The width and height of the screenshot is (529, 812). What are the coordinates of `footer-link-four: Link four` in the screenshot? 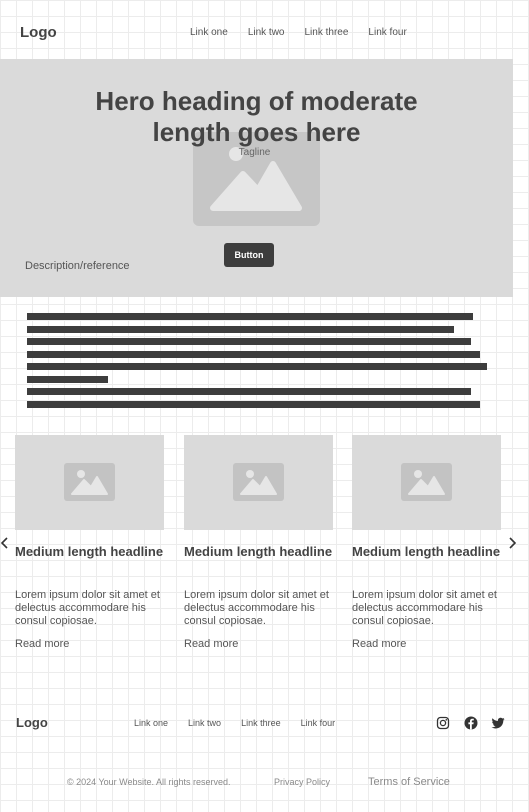 It's located at (318, 723).